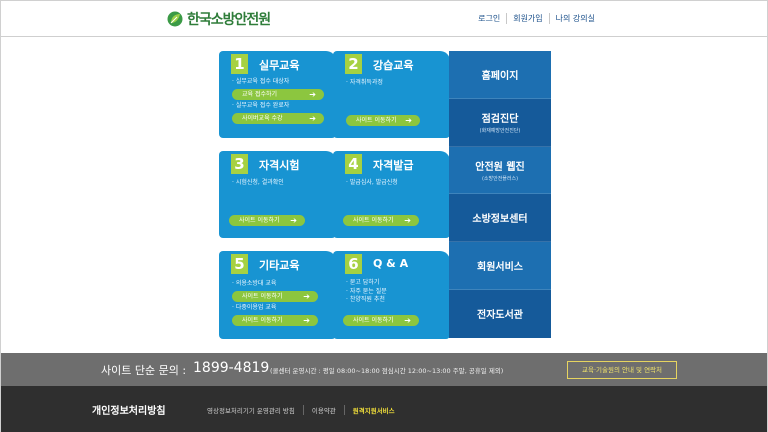 The width and height of the screenshot is (768, 432). Describe the element at coordinates (366, 292) in the screenshot. I see `list-item: 자주 묻는 질문` at that location.